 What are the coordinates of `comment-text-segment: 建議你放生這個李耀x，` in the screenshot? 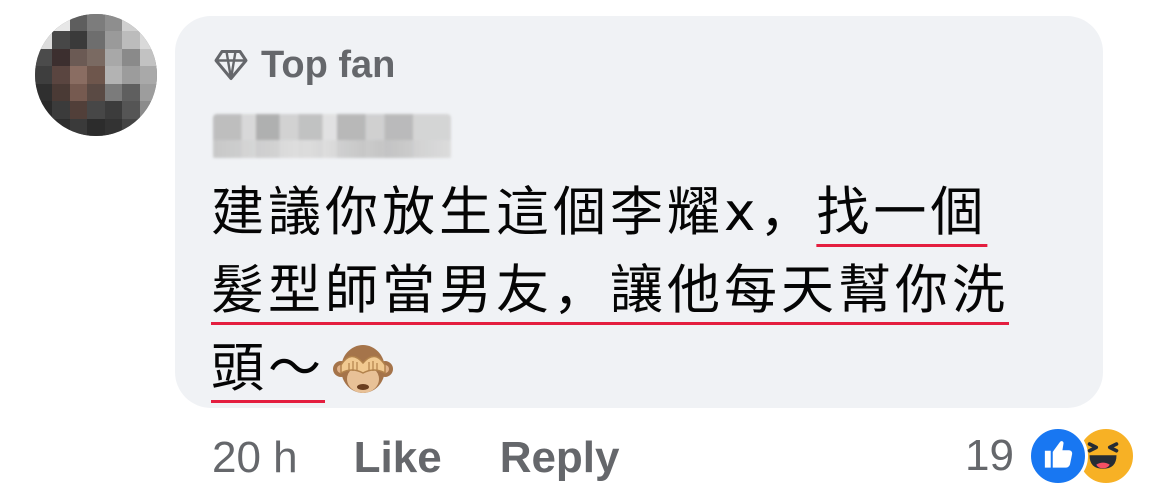 It's located at (514, 212).